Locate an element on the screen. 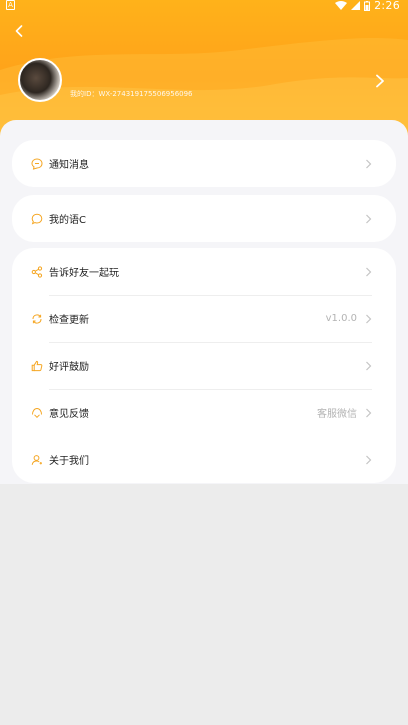 The height and width of the screenshot is (725, 408). battery-icon is located at coordinates (367, 5).